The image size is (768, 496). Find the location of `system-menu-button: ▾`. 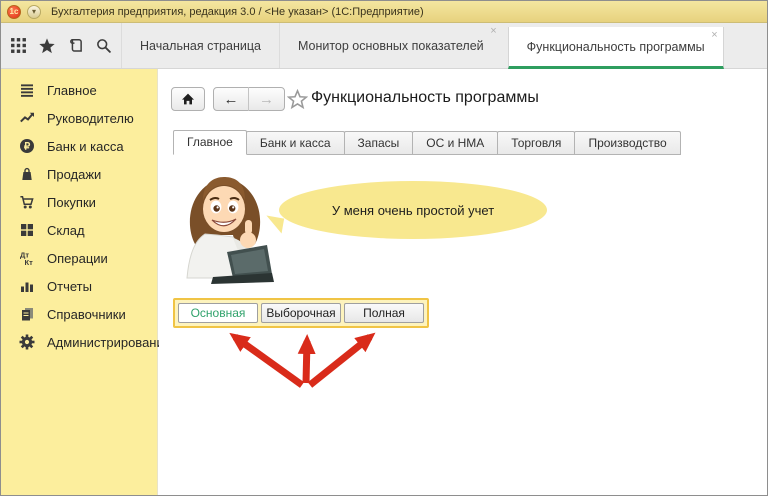

system-menu-button: ▾ is located at coordinates (34, 11).